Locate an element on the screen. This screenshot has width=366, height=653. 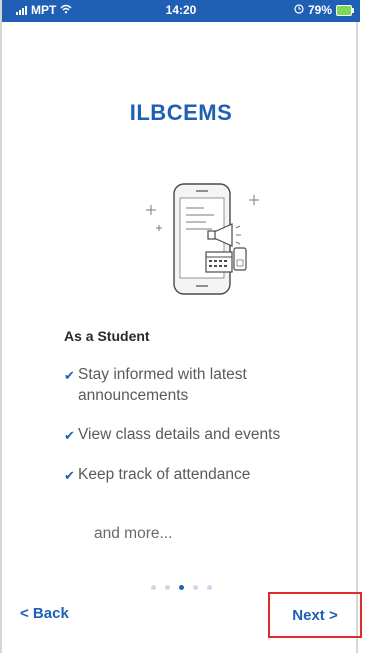
battery-percent: 79% is located at coordinates (319, 10).